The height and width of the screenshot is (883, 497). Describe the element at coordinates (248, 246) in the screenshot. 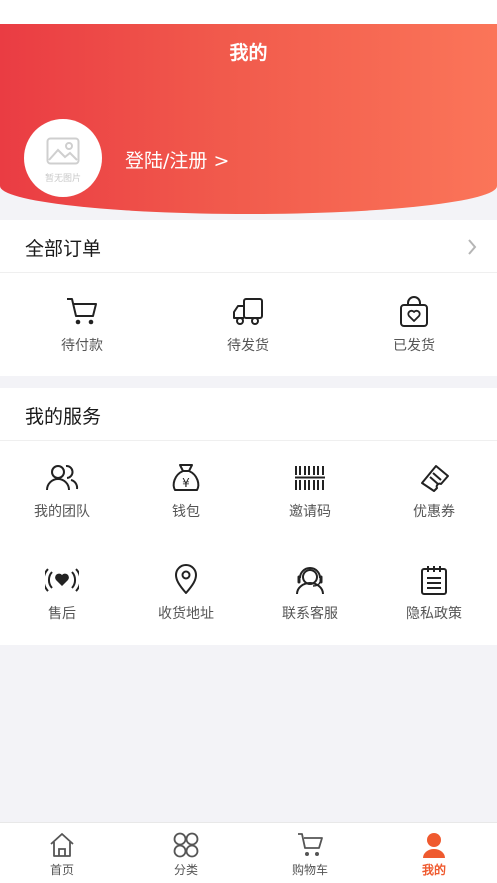

I see `orders-header: 全部订单` at that location.